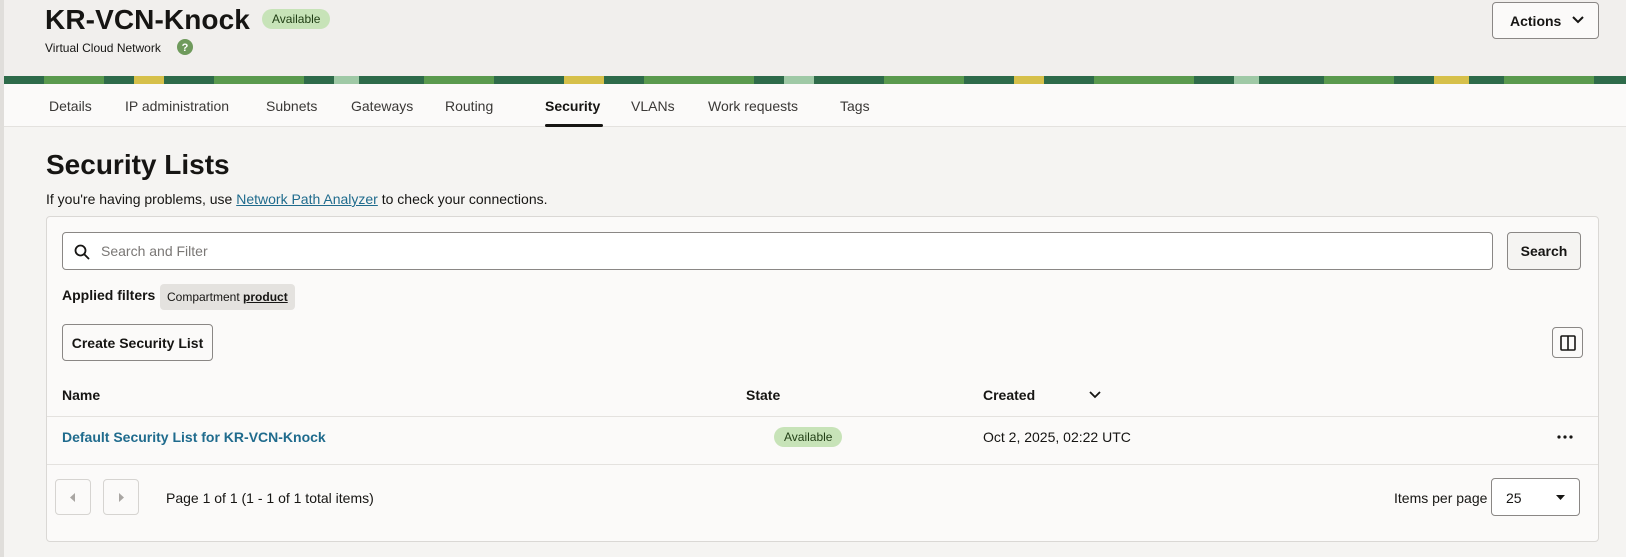  Describe the element at coordinates (147, 19) in the screenshot. I see `page-title: KR-VCN-Knock` at that location.